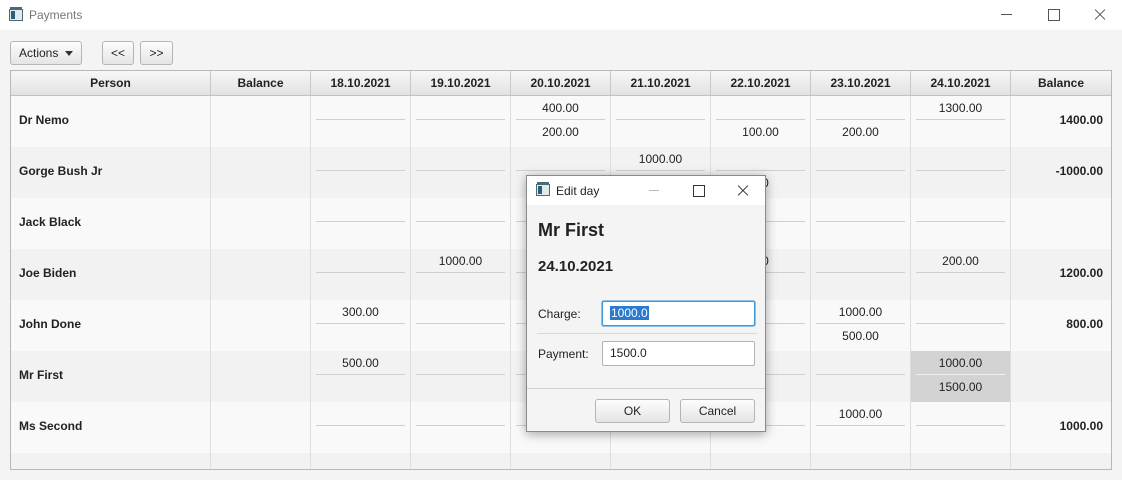  What do you see at coordinates (111, 121) in the screenshot?
I see `person-cell: Dr Nemo` at bounding box center [111, 121].